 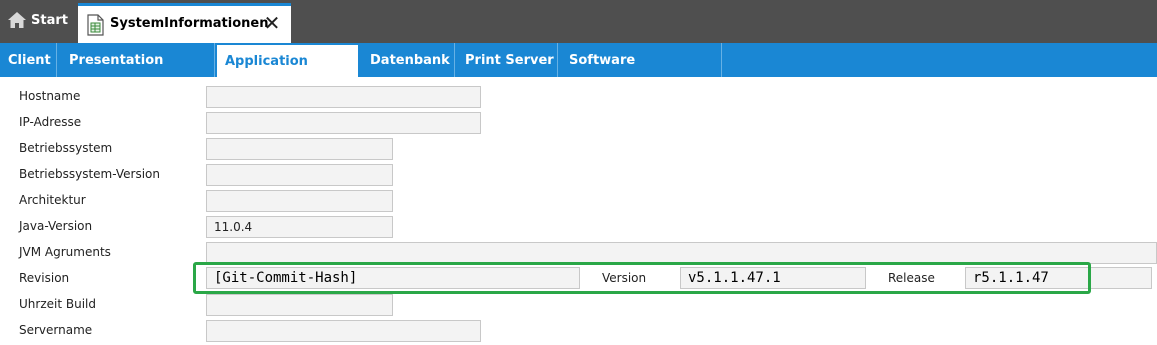 I want to click on ip-address-field, so click(x=343, y=123).